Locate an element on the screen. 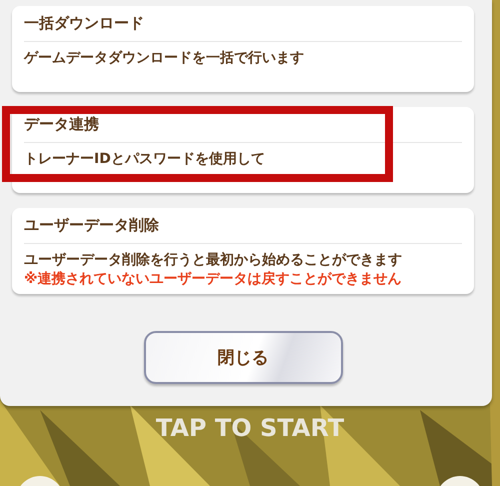 The height and width of the screenshot is (486, 500). description-text: ユーザーデータ削除を行うと最初から始めることができます is located at coordinates (213, 260).